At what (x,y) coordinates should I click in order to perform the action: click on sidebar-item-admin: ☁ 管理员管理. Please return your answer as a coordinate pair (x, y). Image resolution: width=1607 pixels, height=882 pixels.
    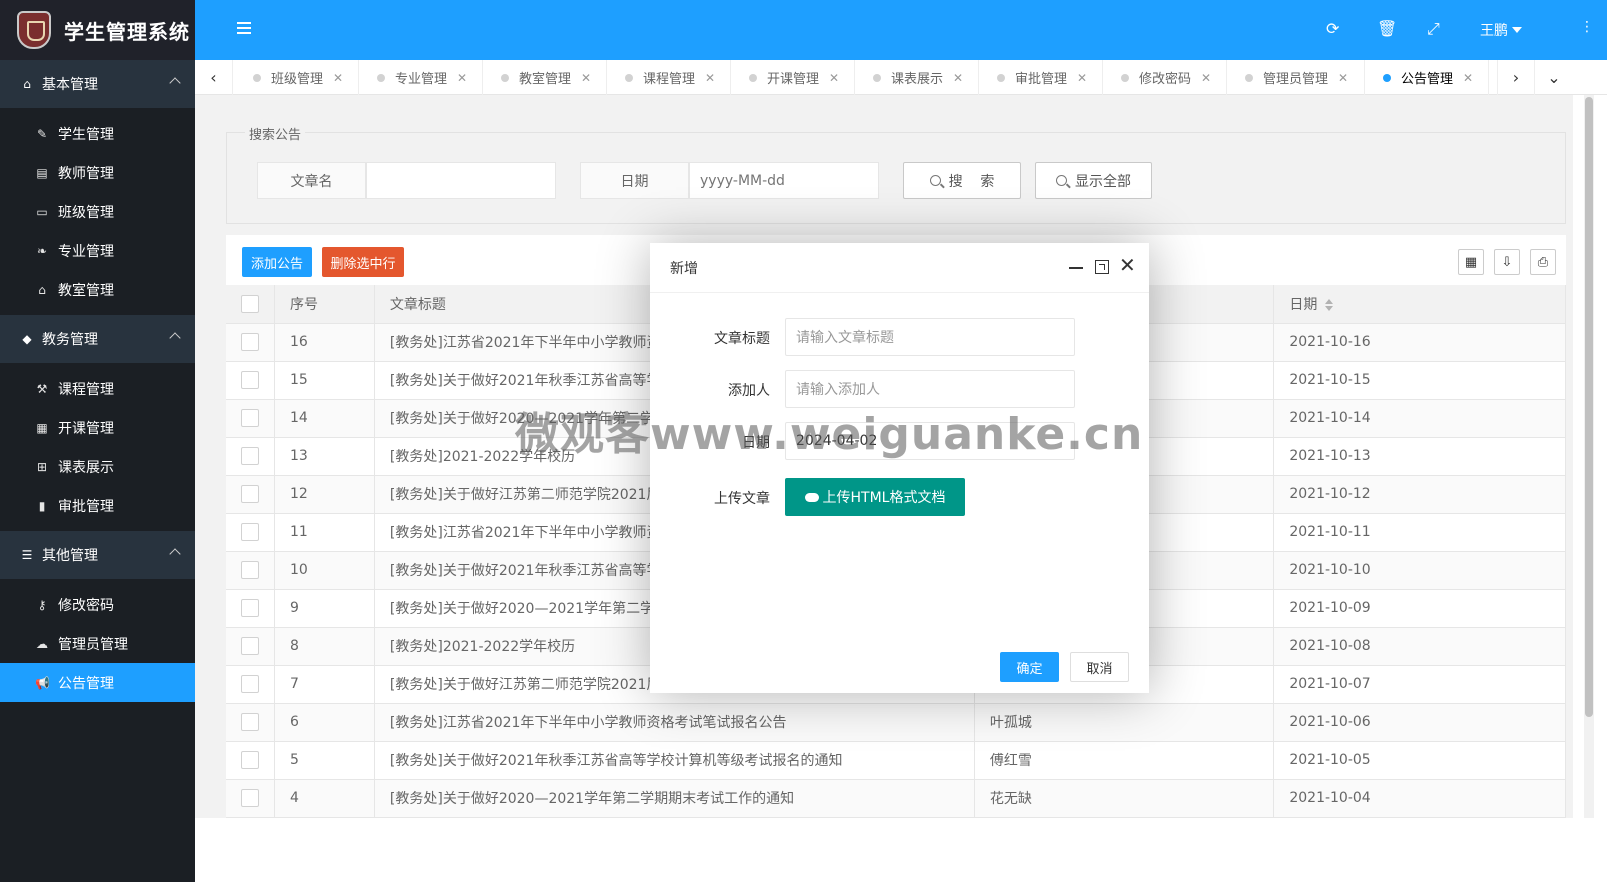
    Looking at the image, I should click on (97, 643).